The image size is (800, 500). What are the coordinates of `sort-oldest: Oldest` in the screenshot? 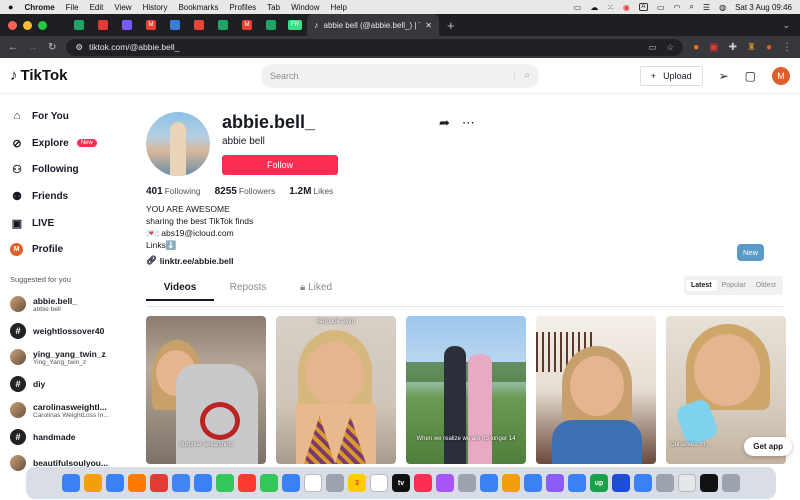 It's located at (766, 285).